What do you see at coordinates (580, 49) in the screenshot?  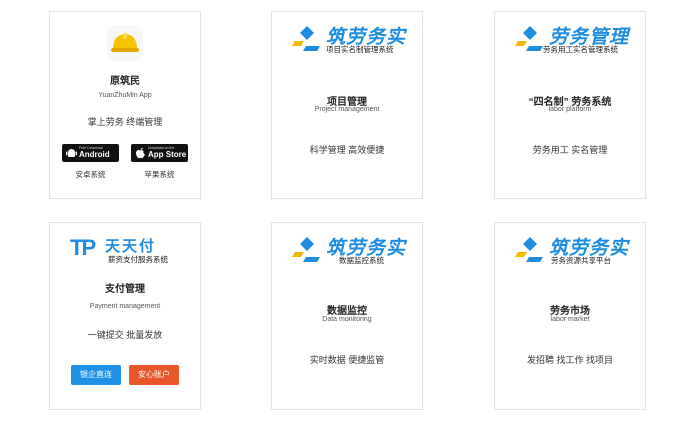 I see `logo-subtitle: 劳务用工实名管理系统` at bounding box center [580, 49].